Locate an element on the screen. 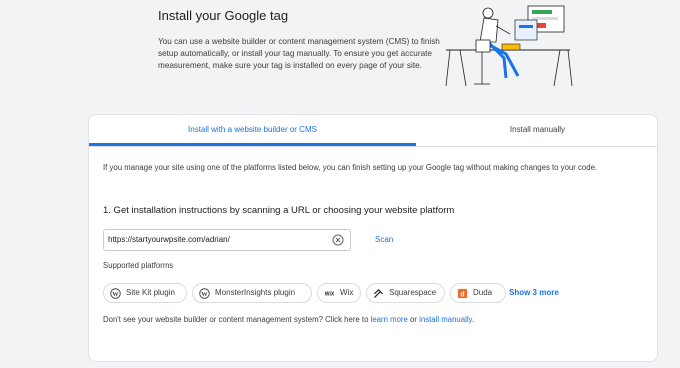 The image size is (680, 368). platform-chip-monsterinsights: W MonsterInsights plugin is located at coordinates (252, 293).